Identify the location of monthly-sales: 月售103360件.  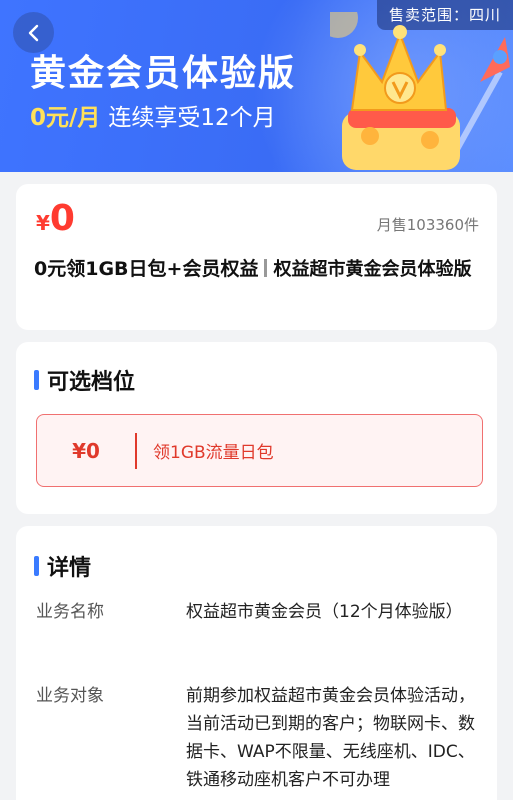
(427, 225).